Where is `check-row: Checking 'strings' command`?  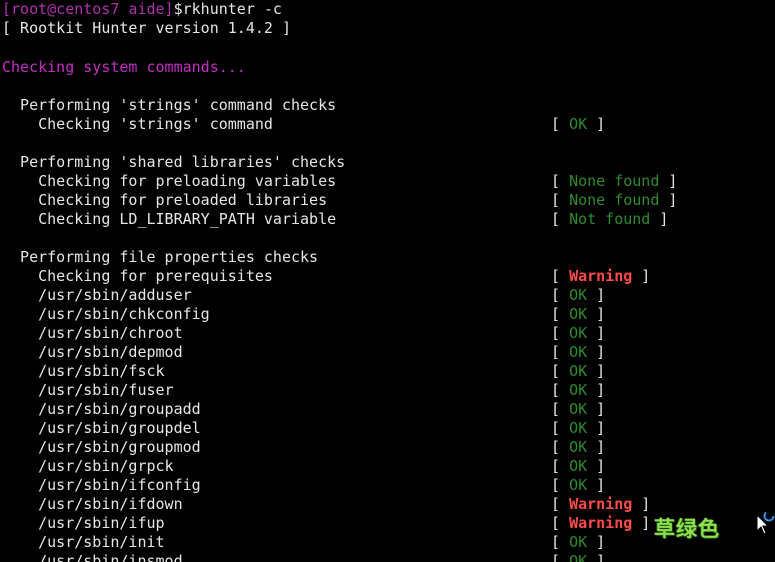 check-row: Checking 'strings' command is located at coordinates (137, 124).